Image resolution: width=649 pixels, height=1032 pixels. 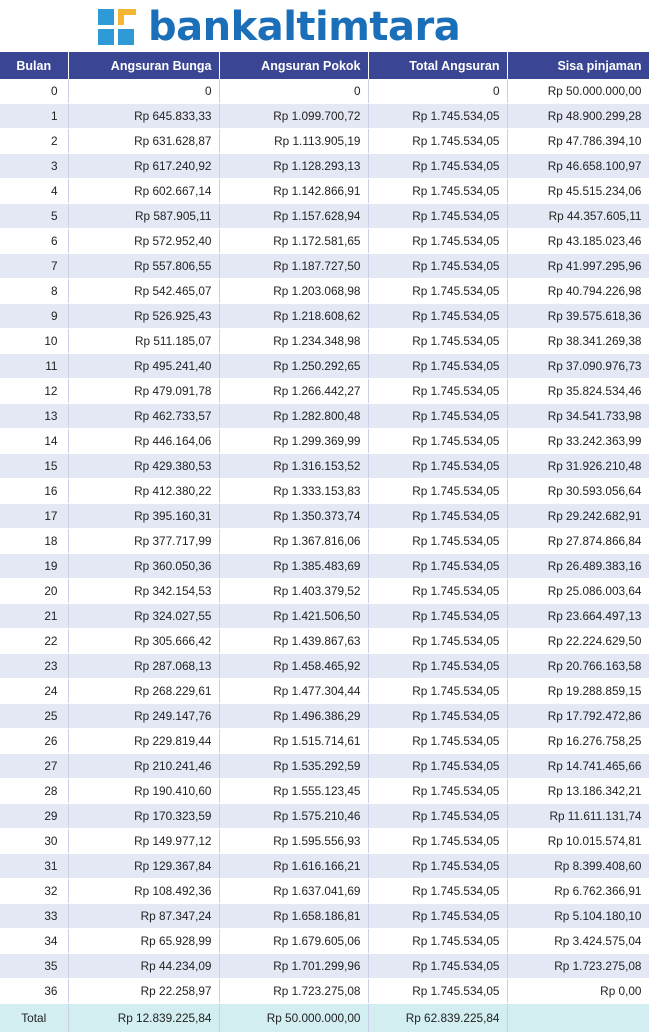 I want to click on month-cell: 14, so click(x=34, y=441).